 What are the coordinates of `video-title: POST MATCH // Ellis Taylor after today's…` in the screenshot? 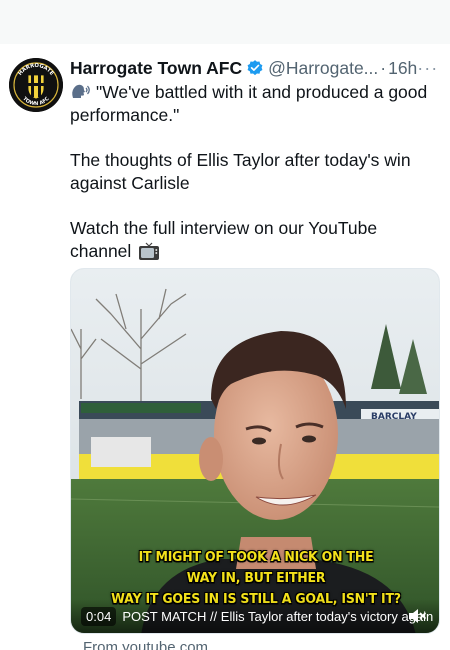 It's located at (278, 616).